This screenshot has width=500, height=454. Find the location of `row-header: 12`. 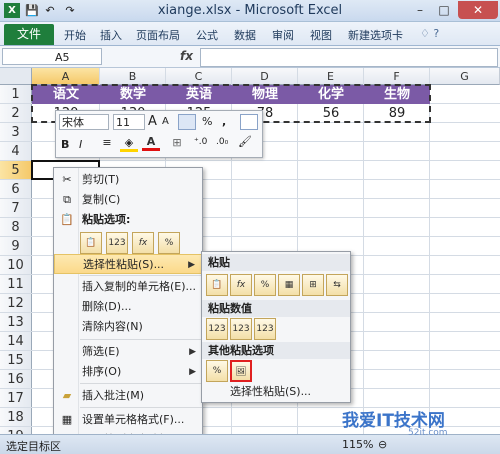

row-header: 12 is located at coordinates (16, 303).